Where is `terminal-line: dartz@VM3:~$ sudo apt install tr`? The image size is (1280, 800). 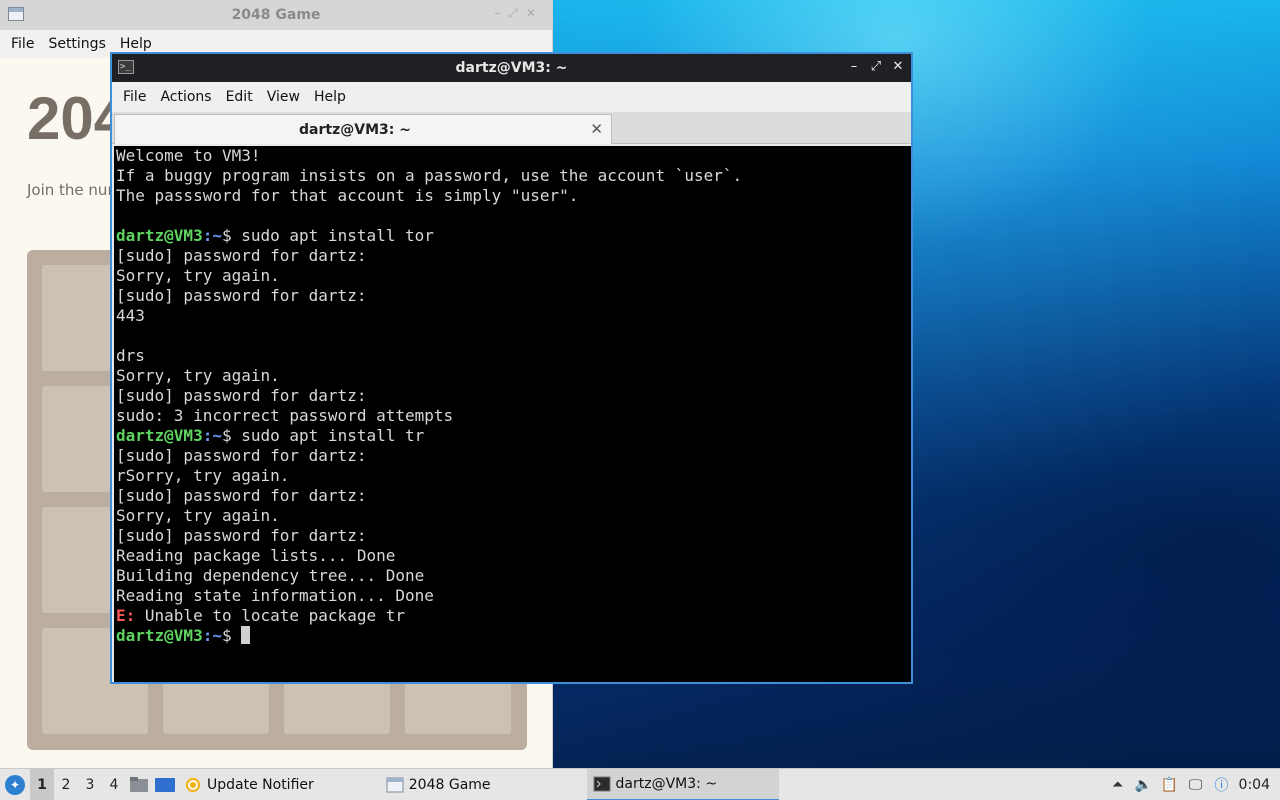 terminal-line: dartz@VM3:~$ sudo apt install tr is located at coordinates (513, 436).